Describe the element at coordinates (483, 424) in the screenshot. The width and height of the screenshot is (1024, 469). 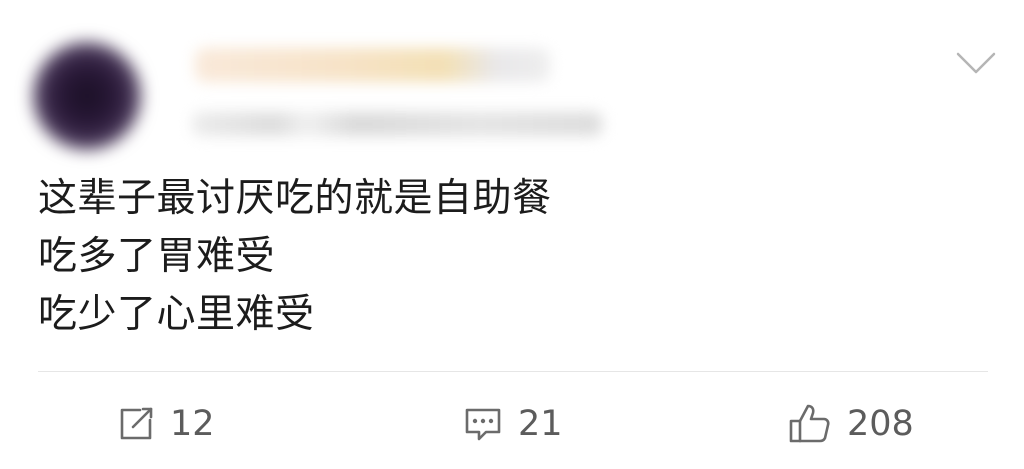
I see `comment-icon` at that location.